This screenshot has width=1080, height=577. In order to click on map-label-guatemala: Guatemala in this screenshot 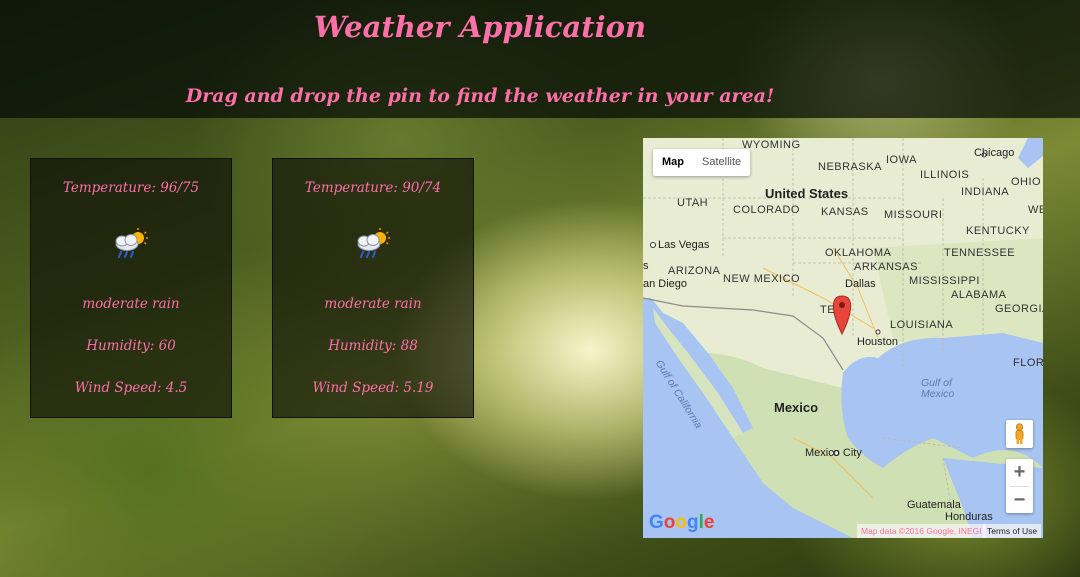, I will do `click(934, 505)`.